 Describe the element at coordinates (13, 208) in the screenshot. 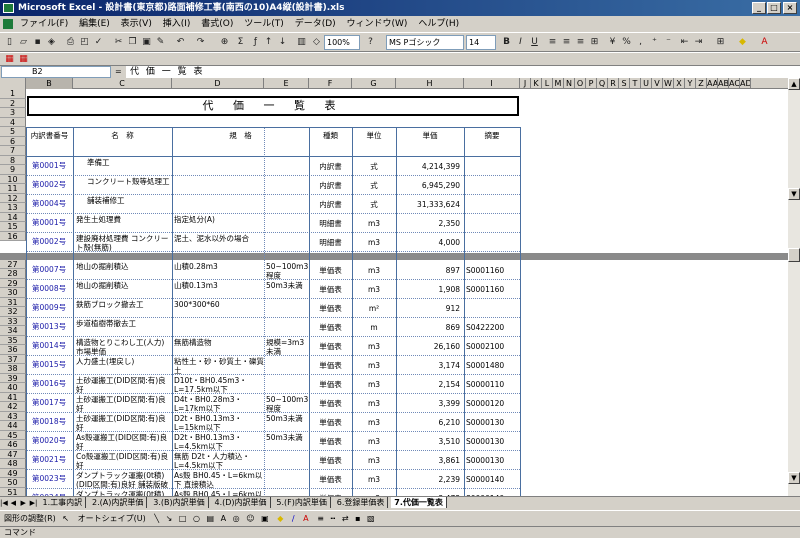

I see `row-header-13: 13` at that location.